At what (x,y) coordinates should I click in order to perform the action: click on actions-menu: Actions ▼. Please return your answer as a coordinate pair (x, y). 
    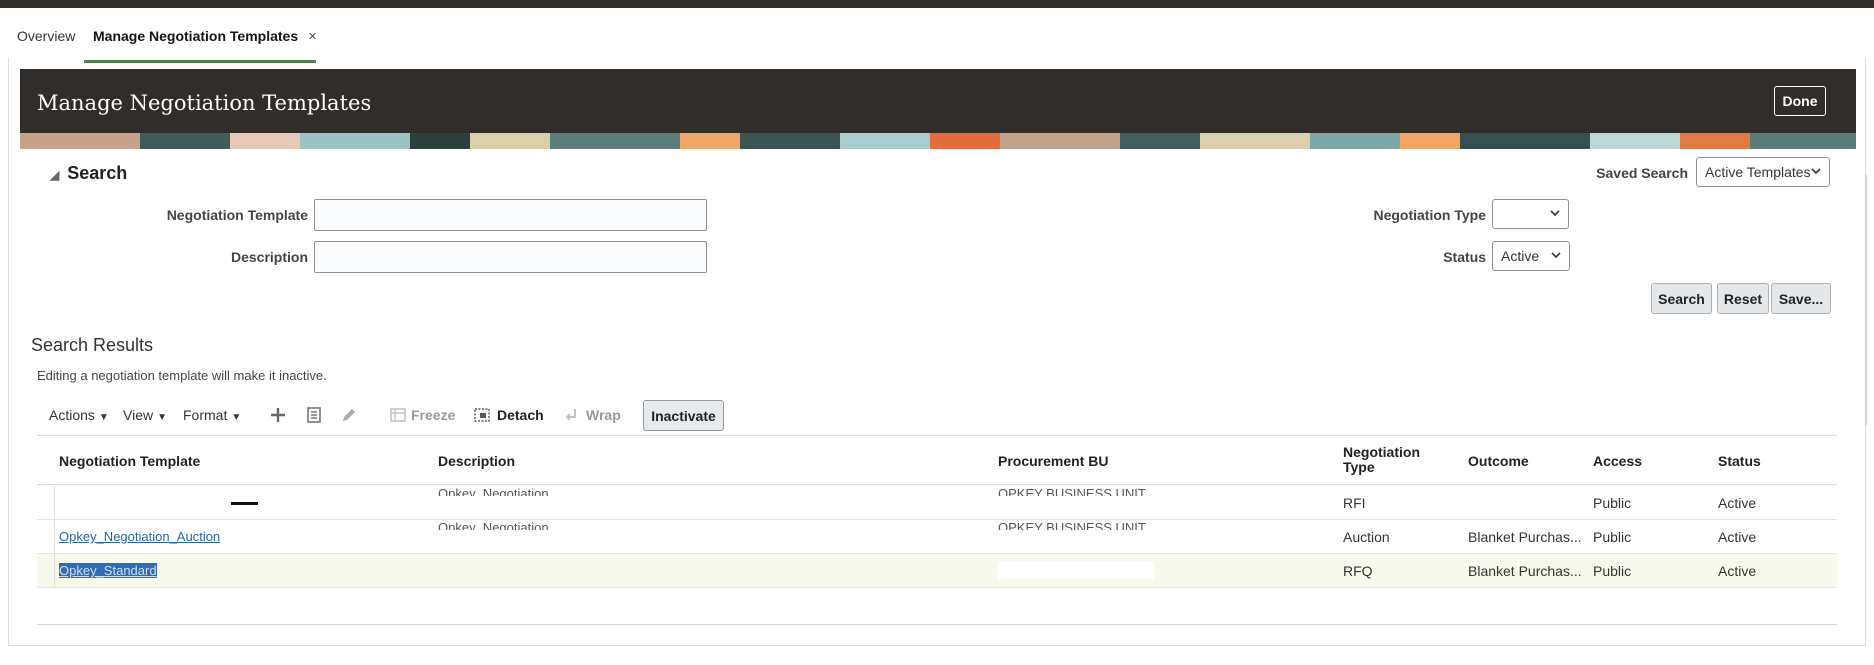
    Looking at the image, I should click on (79, 415).